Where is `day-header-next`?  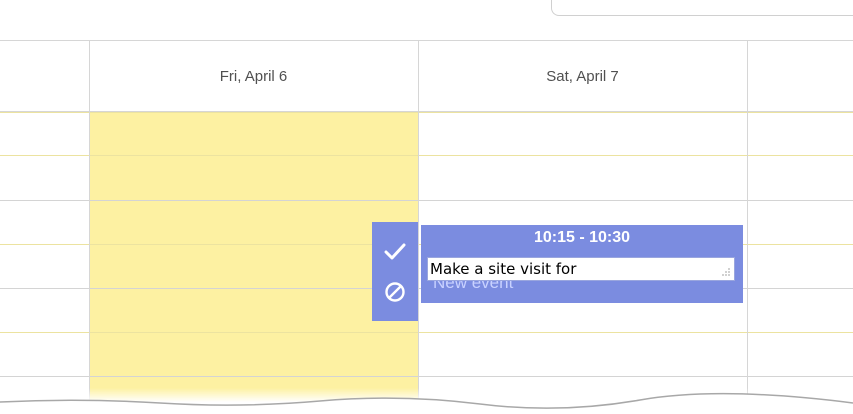
day-header-next is located at coordinates (800, 76).